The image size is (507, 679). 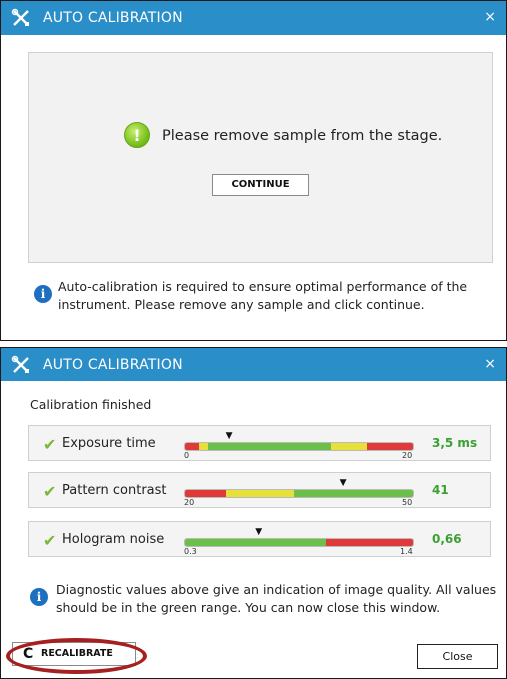 I want to click on pattern-contrast-label: Pattern contrast, so click(x=114, y=490).